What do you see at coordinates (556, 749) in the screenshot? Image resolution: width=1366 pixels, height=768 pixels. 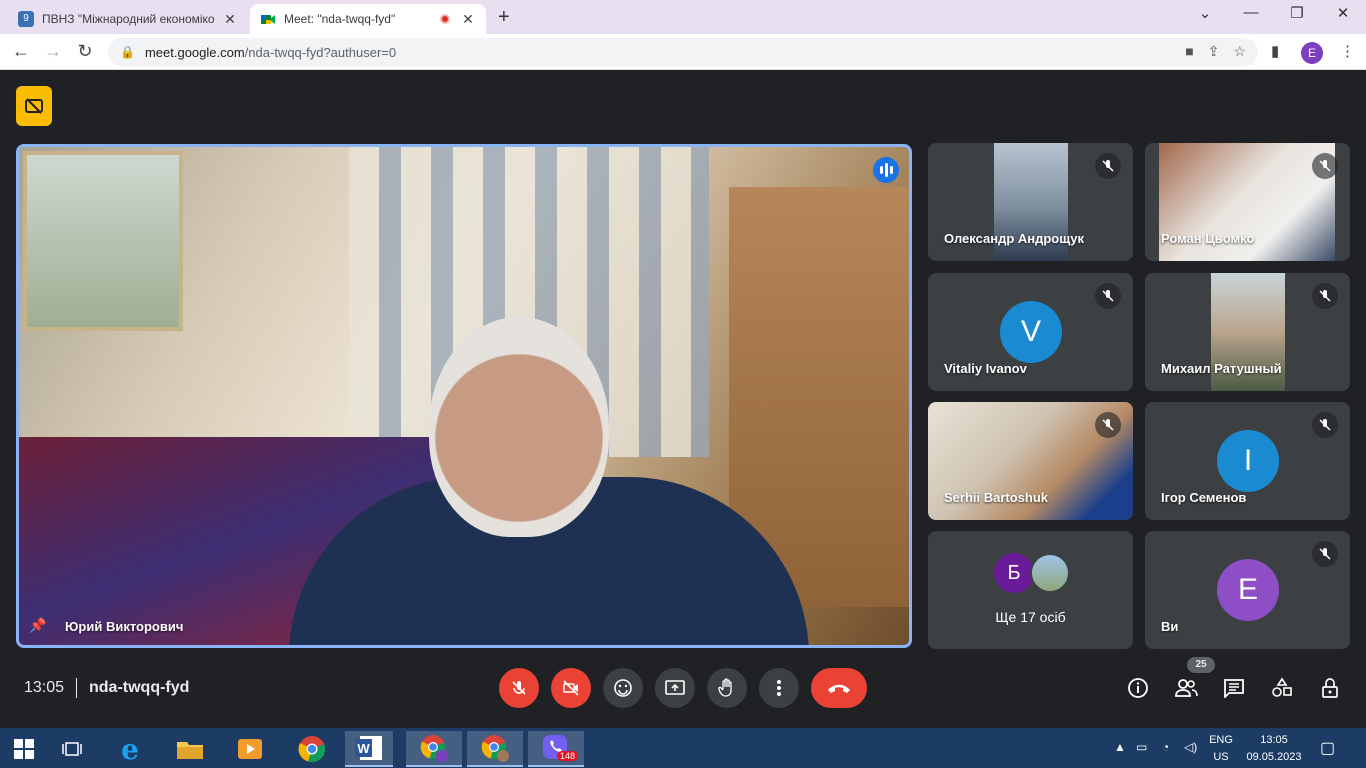 I see `viber-icon: 148` at bounding box center [556, 749].